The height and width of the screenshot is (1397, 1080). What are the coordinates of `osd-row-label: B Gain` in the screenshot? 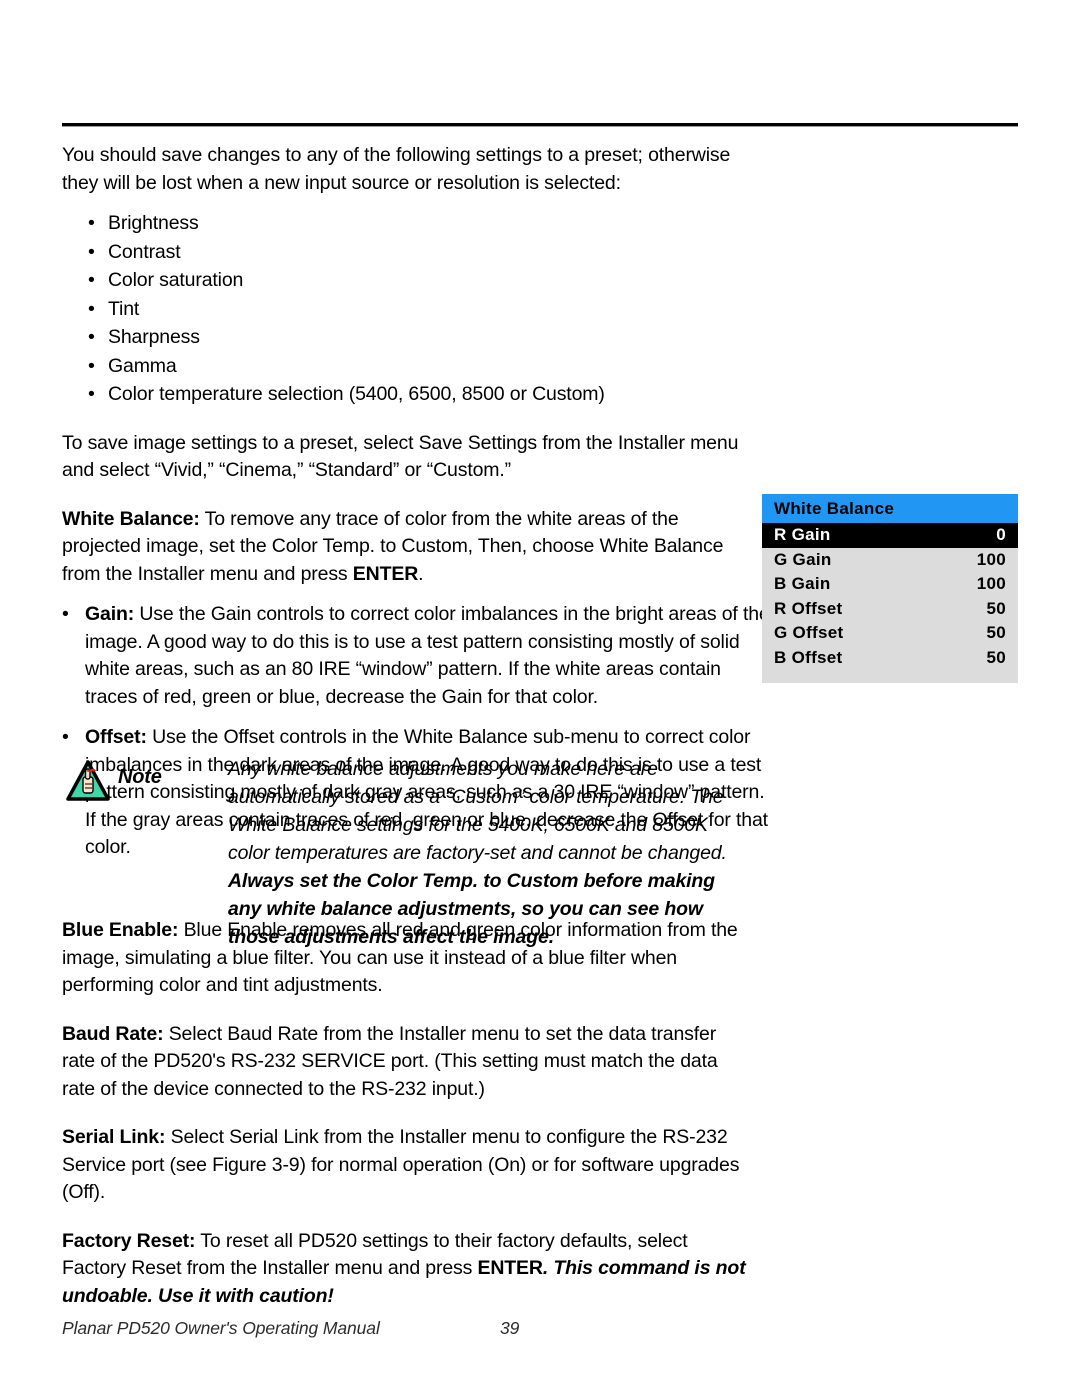 It's located at (802, 584).